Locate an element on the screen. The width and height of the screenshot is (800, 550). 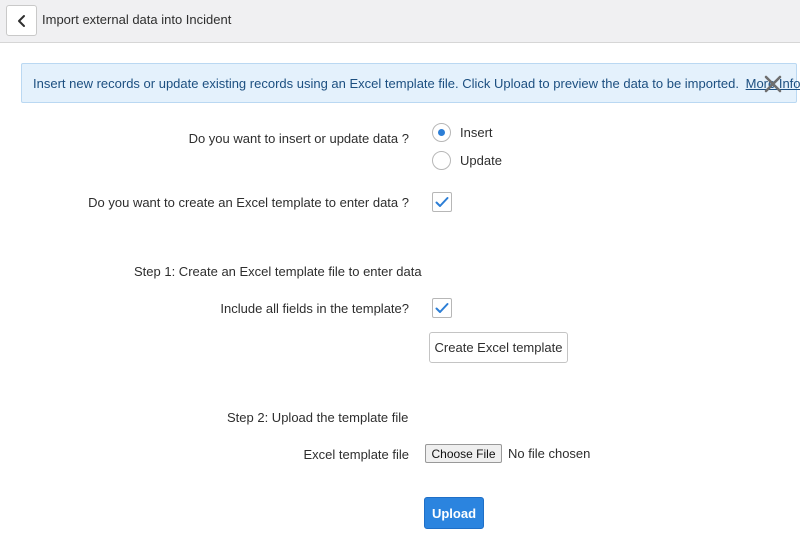
chevron-left-icon is located at coordinates (21, 20).